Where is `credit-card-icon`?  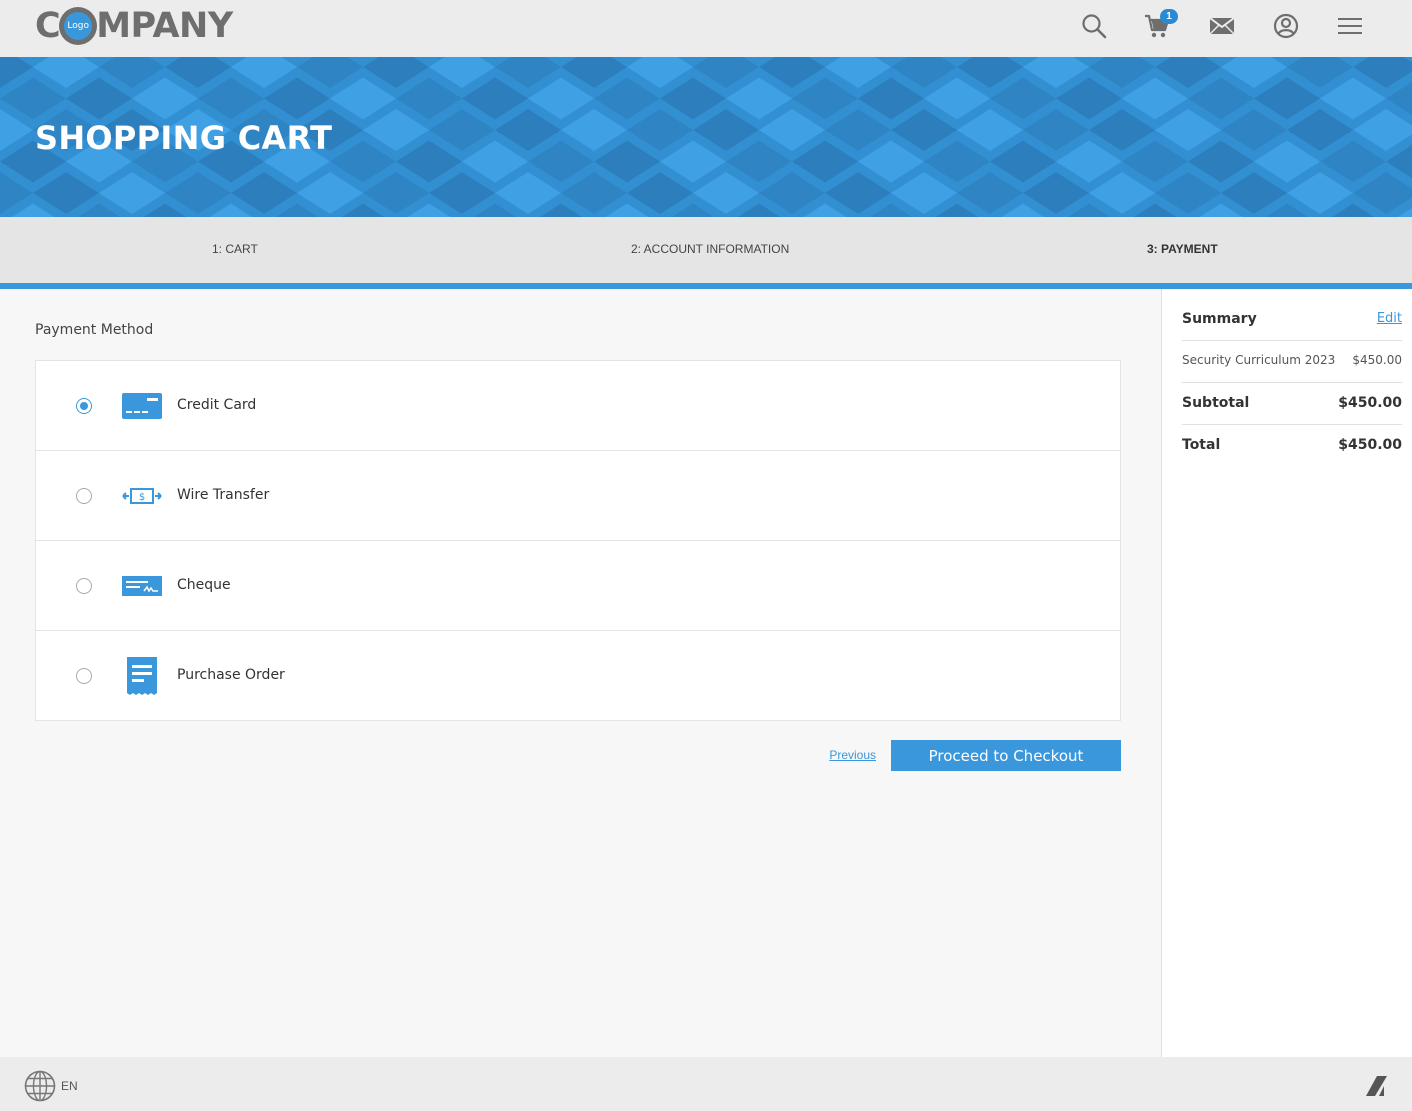
credit-card-icon is located at coordinates (142, 406).